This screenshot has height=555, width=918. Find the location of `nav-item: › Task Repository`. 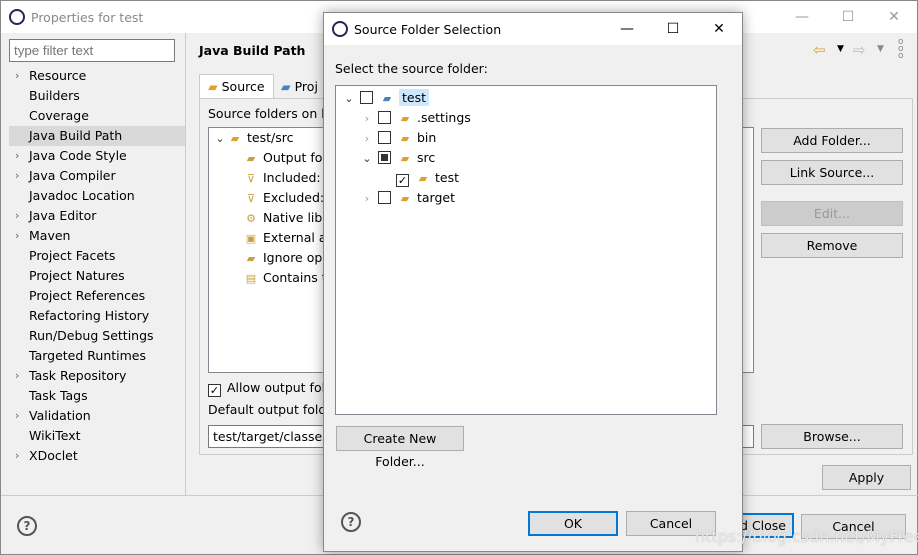

nav-item: › Task Repository is located at coordinates (97, 376).